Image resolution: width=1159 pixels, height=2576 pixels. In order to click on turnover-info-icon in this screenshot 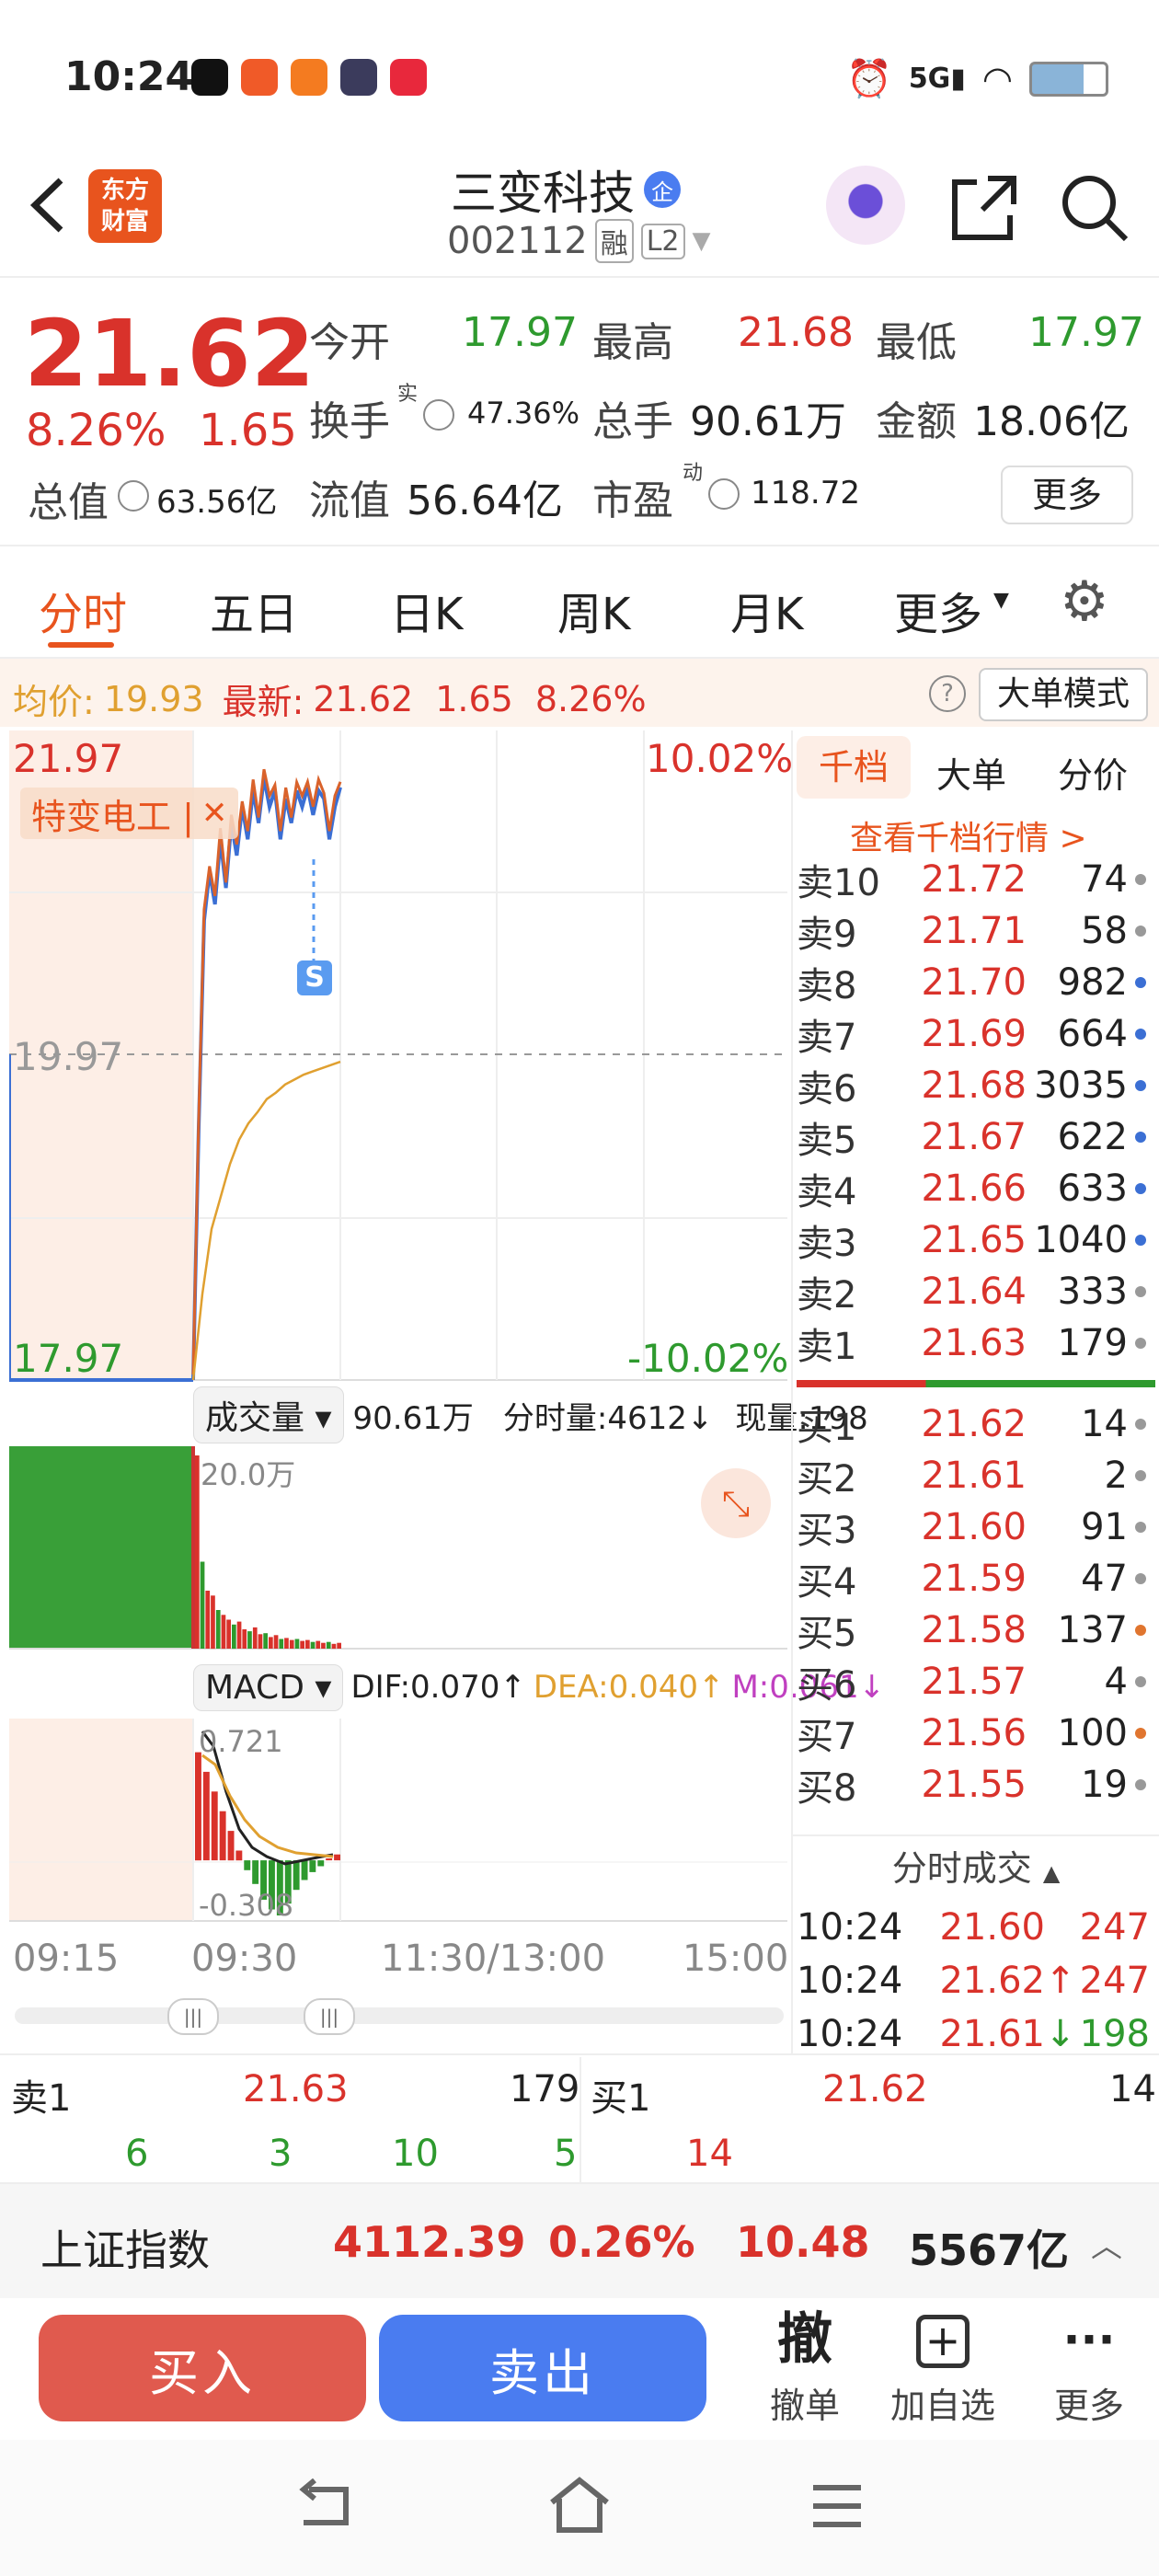, I will do `click(438, 415)`.